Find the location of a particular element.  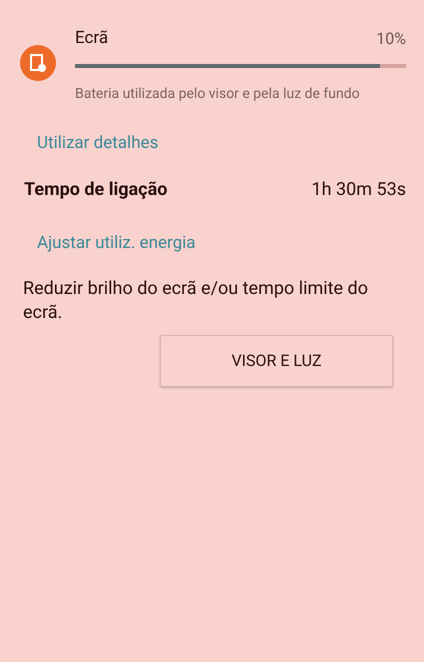

tip-text: Reduzir brilho do ecrã e/ou tempo limite do ecrã. is located at coordinates (196, 300).